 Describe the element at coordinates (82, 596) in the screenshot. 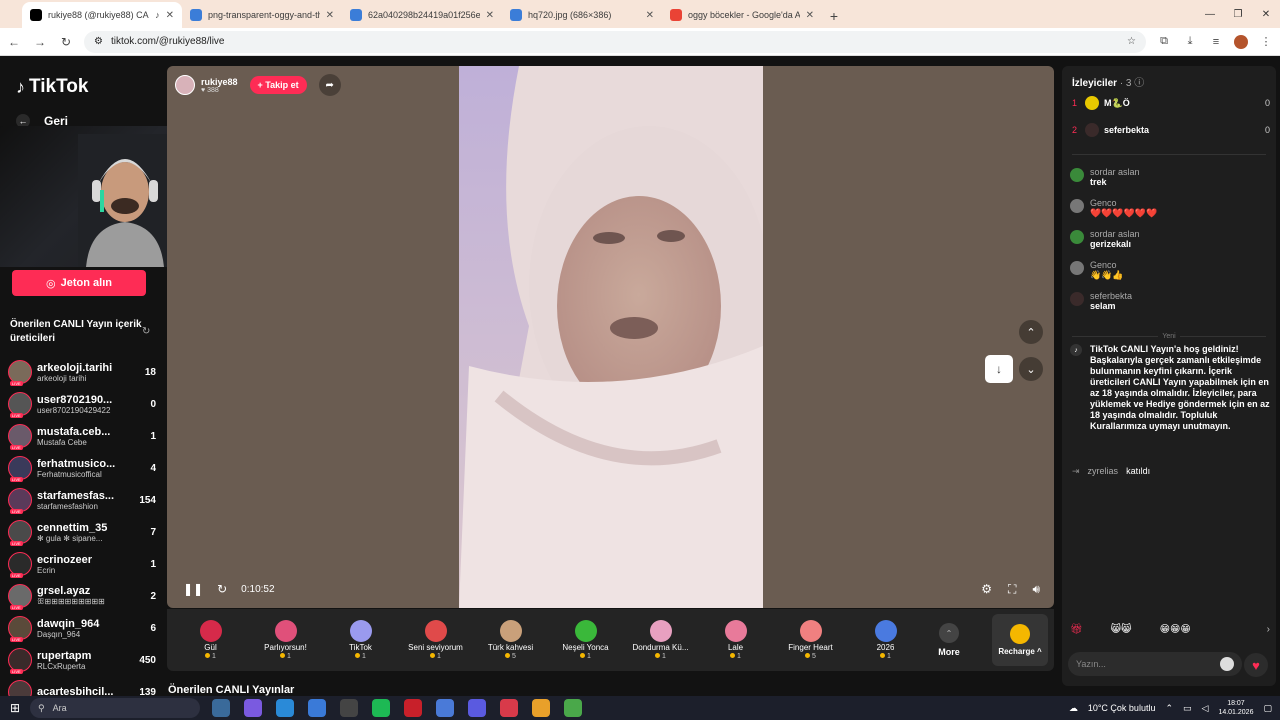

I see `creator-list-item: LIVE grsel.ayaz ꕥ⊞⊞⊞⊞⊞⊞⊞⊞⊞ 2` at that location.